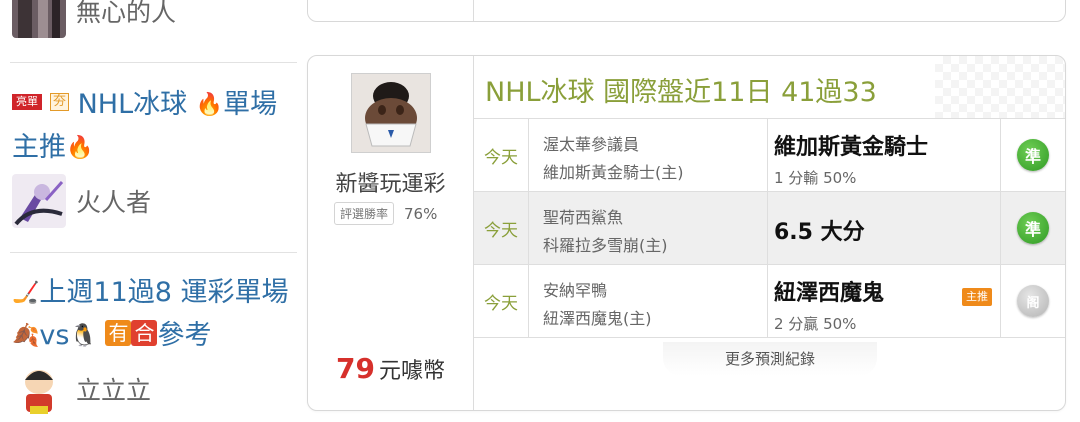  What do you see at coordinates (977, 297) in the screenshot?
I see `main-pick-tag: 主推` at bounding box center [977, 297].